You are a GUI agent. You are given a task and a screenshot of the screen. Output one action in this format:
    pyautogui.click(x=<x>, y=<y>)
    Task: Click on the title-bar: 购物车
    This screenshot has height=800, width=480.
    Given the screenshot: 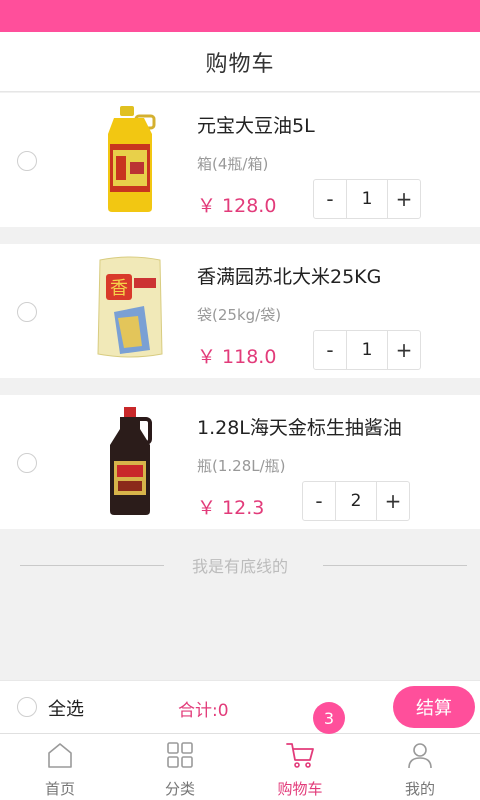 What is the action you would take?
    pyautogui.click(x=240, y=62)
    